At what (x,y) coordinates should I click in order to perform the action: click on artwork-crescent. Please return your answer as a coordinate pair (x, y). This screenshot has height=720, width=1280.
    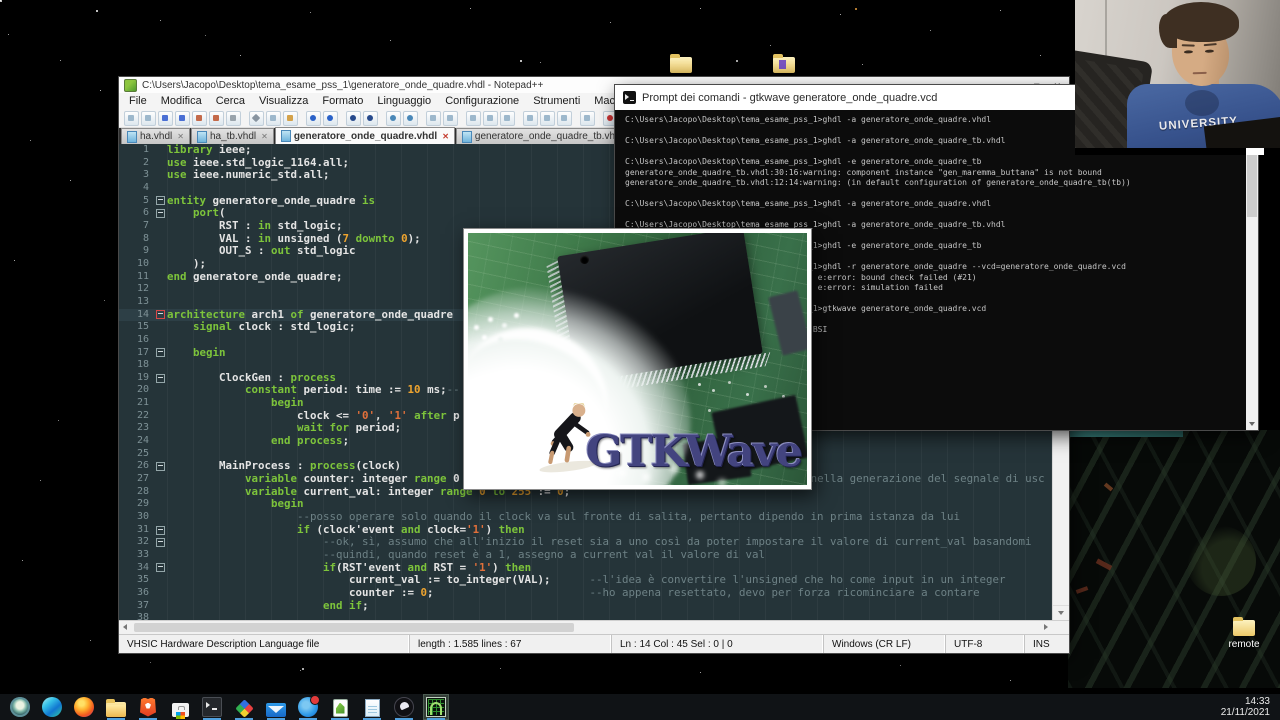
    Looking at the image, I should click on (1221, 561).